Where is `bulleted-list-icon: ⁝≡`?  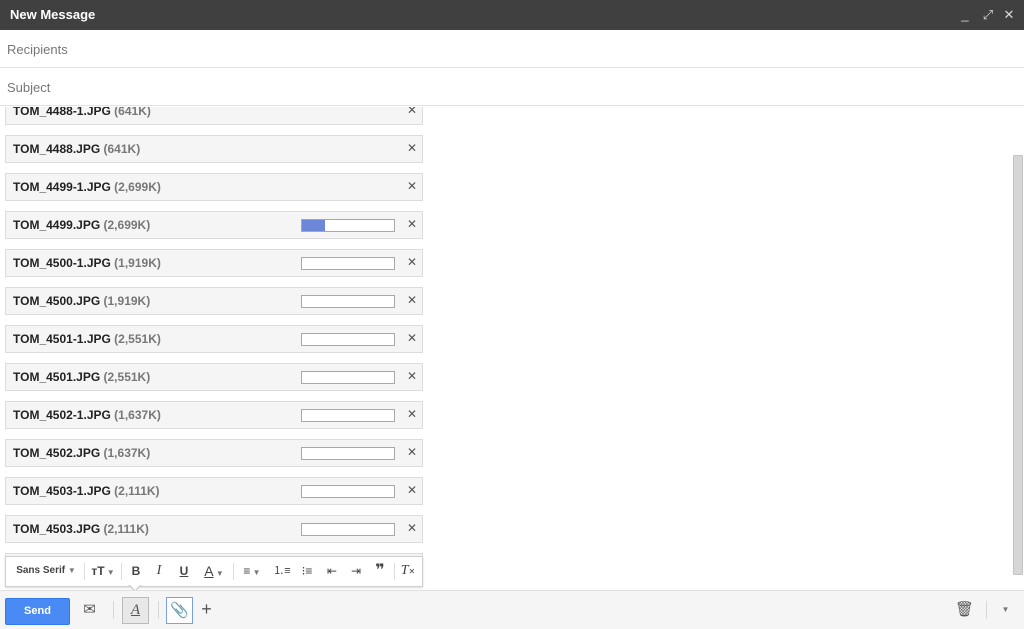 bulleted-list-icon: ⁝≡ is located at coordinates (307, 571).